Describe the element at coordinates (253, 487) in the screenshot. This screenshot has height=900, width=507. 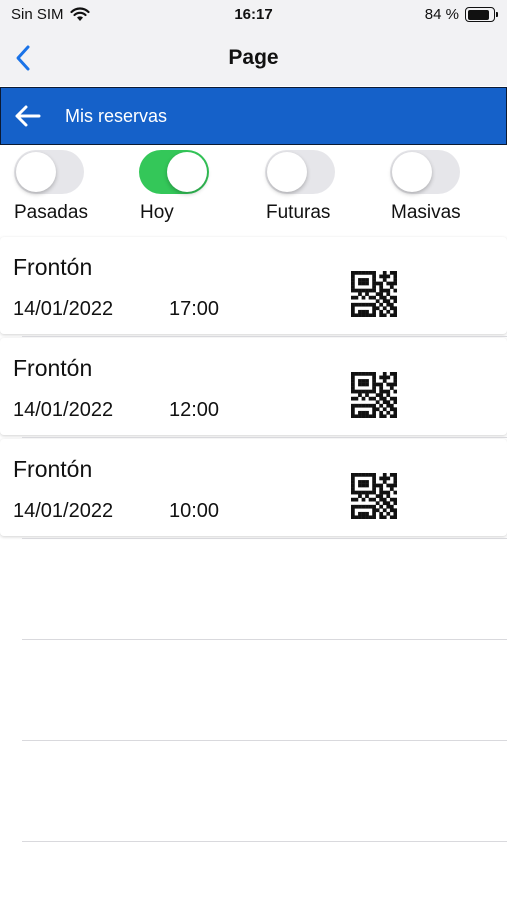
I see `reservation-card: Frontón 14/01/2022 10:00` at that location.